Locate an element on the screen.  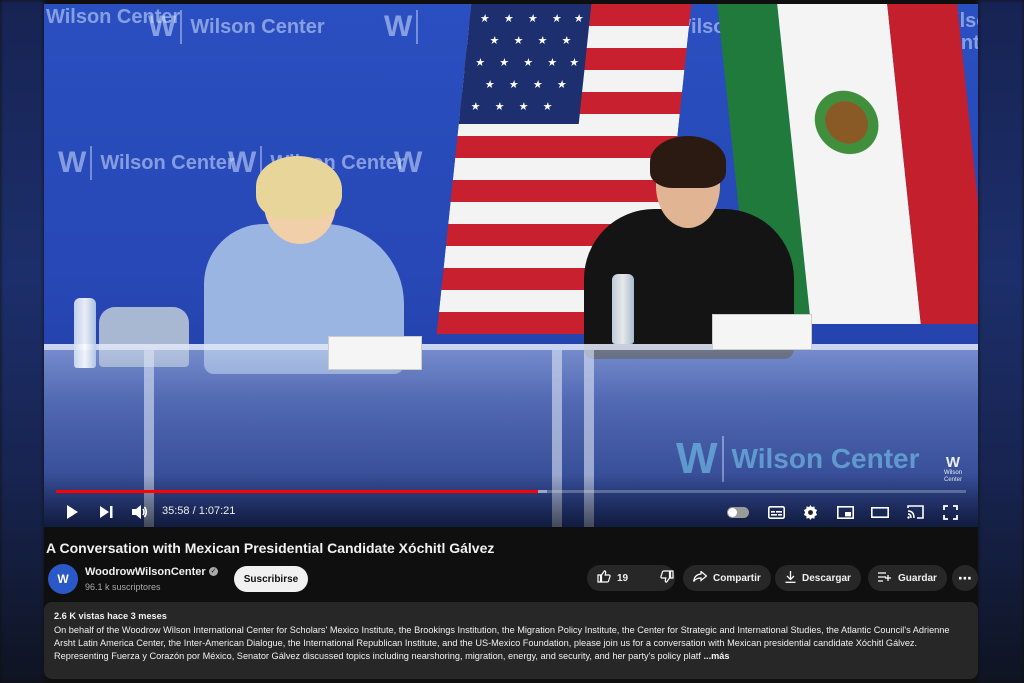
download-icon is located at coordinates (790, 578).